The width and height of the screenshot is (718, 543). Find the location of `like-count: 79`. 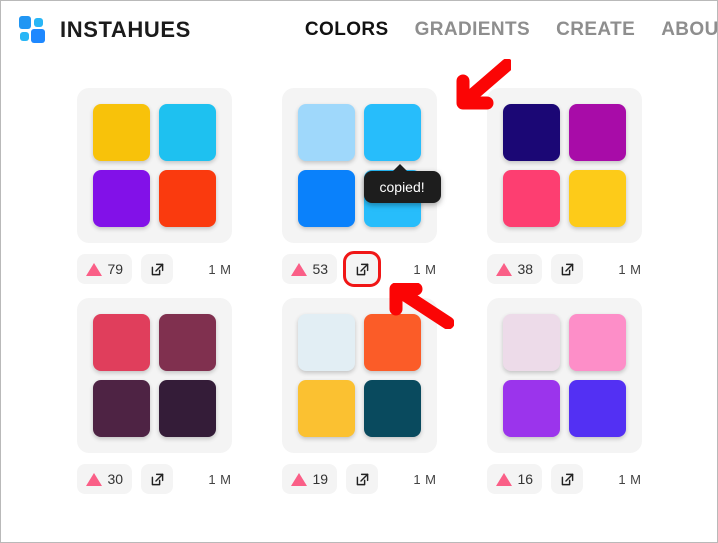

like-count: 79 is located at coordinates (115, 269).